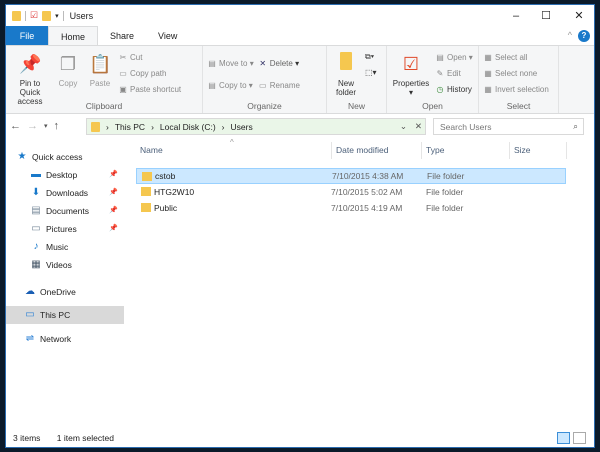 The width and height of the screenshot is (600, 452). I want to click on nav-quick-access: ★ Quick access, so click(65, 157).